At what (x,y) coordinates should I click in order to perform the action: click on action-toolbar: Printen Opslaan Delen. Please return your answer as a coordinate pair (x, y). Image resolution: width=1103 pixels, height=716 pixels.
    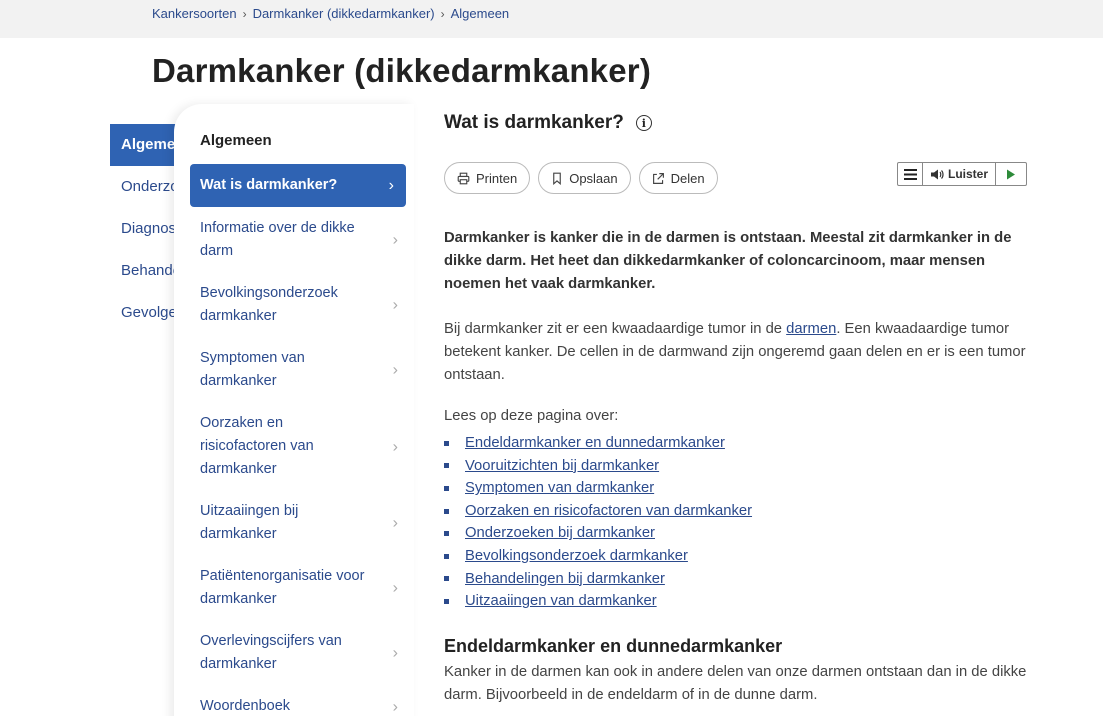
    Looking at the image, I should click on (581, 178).